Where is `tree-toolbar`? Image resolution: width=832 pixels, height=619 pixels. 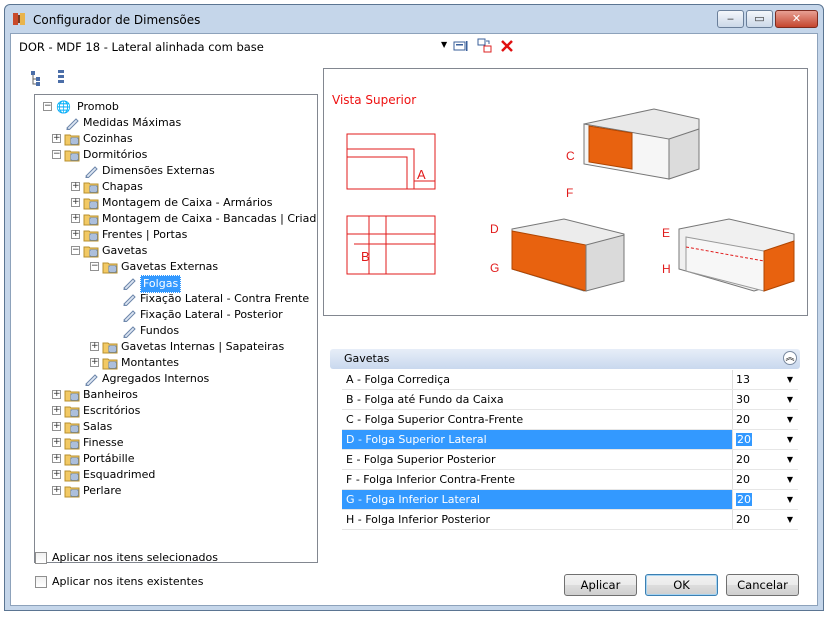 tree-toolbar is located at coordinates (47, 78).